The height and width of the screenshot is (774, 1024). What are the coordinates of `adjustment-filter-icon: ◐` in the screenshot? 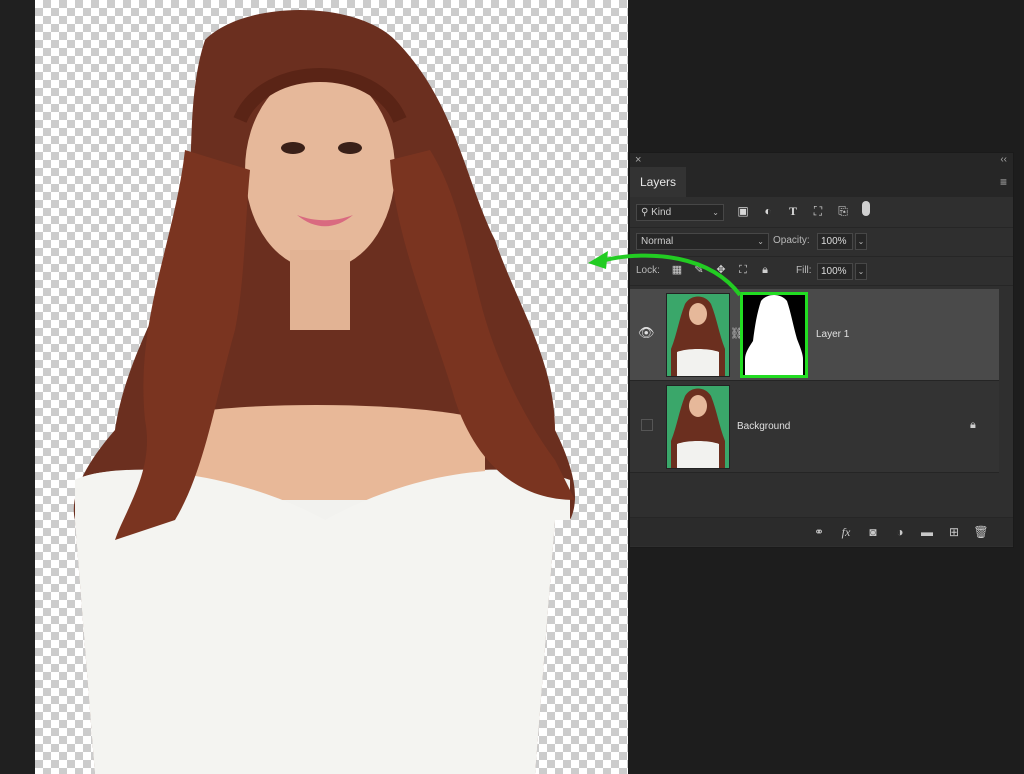 It's located at (768, 211).